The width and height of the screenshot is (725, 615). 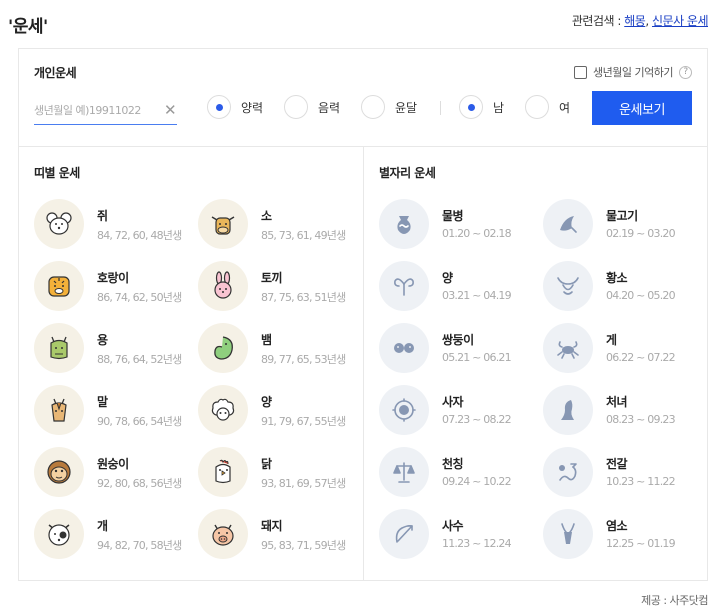 I want to click on aquarius-icon, so click(x=404, y=224).